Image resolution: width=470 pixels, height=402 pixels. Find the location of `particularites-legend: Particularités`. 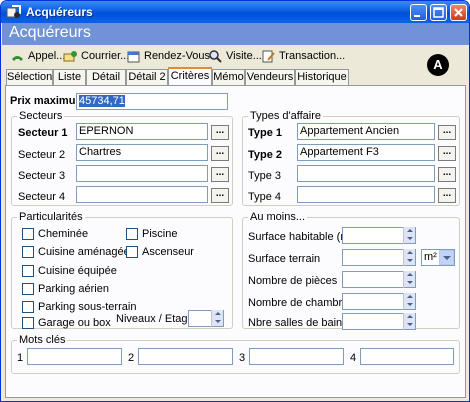

particularites-legend: Particularités is located at coordinates (51, 217).